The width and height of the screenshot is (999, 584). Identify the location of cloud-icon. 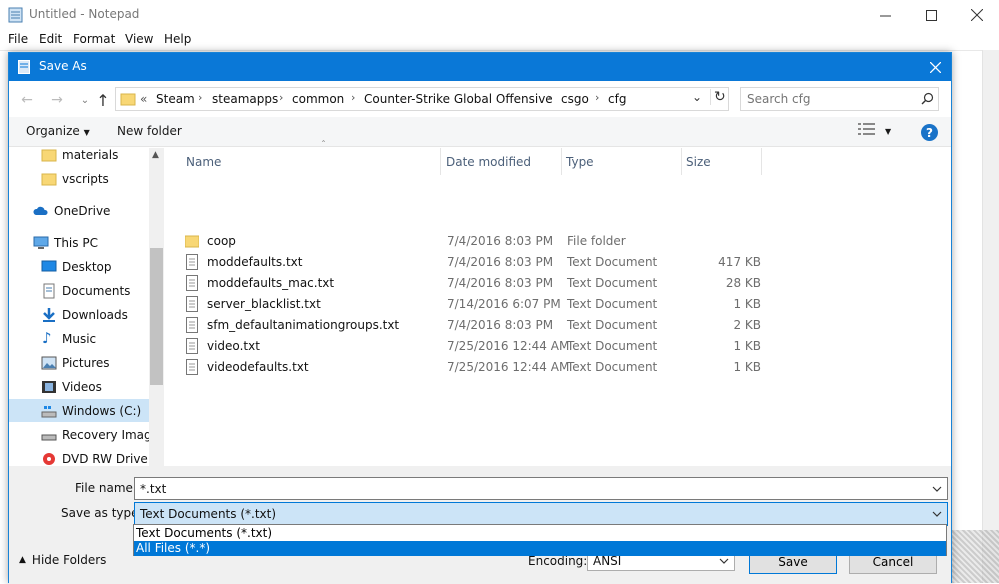
(40, 210).